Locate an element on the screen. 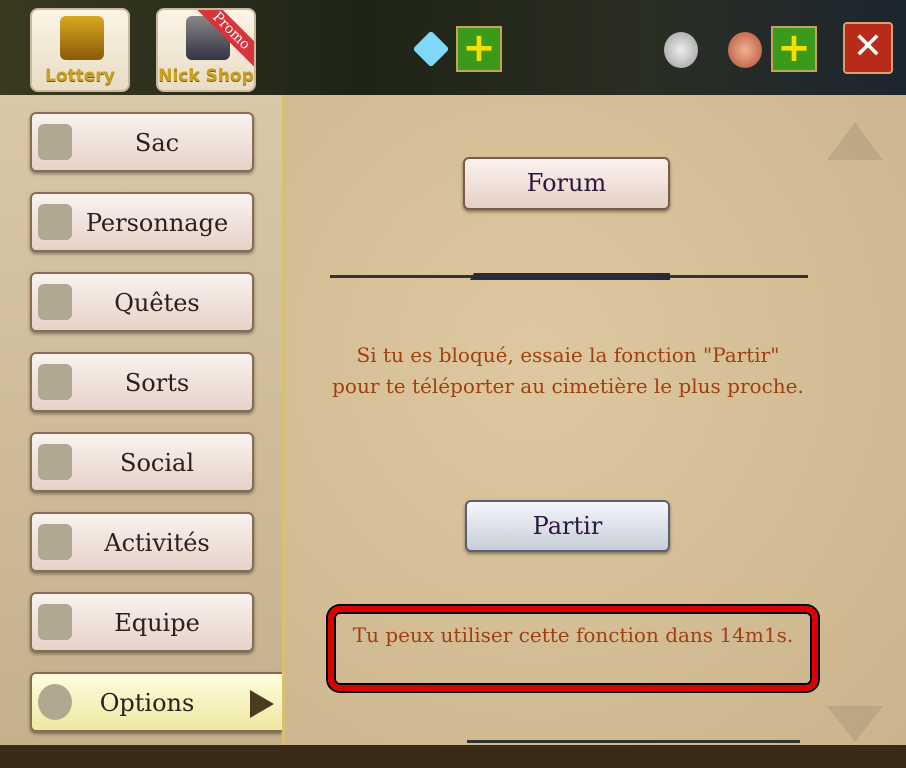 Image resolution: width=906 pixels, height=768 pixels. sidebar-item-quetes: Quêtes is located at coordinates (142, 302).